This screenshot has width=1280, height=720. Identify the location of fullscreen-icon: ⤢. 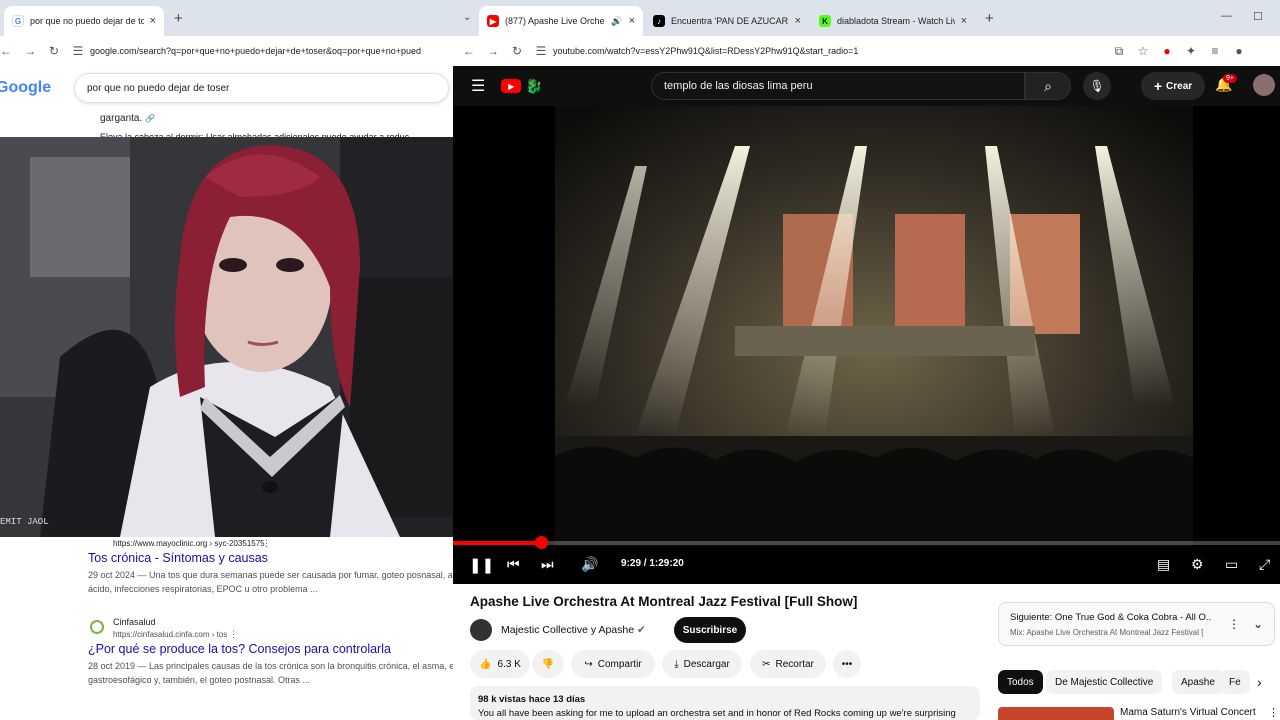
(1264, 564).